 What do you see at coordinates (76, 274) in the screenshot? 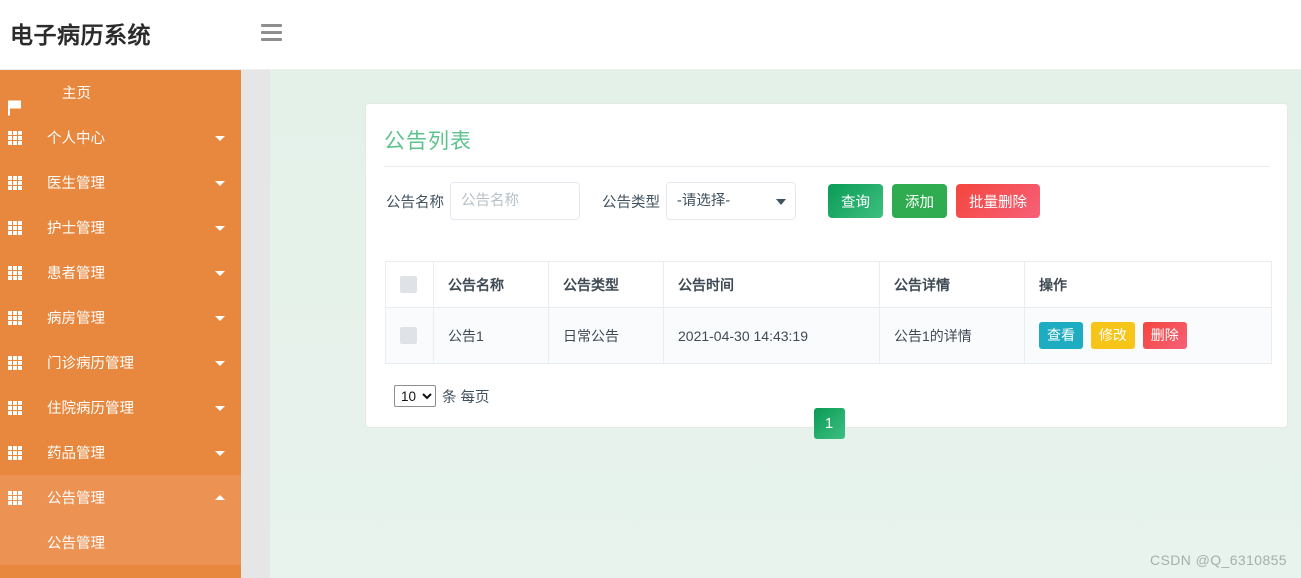
I see `sidebar-item-label: 患者管理` at bounding box center [76, 274].